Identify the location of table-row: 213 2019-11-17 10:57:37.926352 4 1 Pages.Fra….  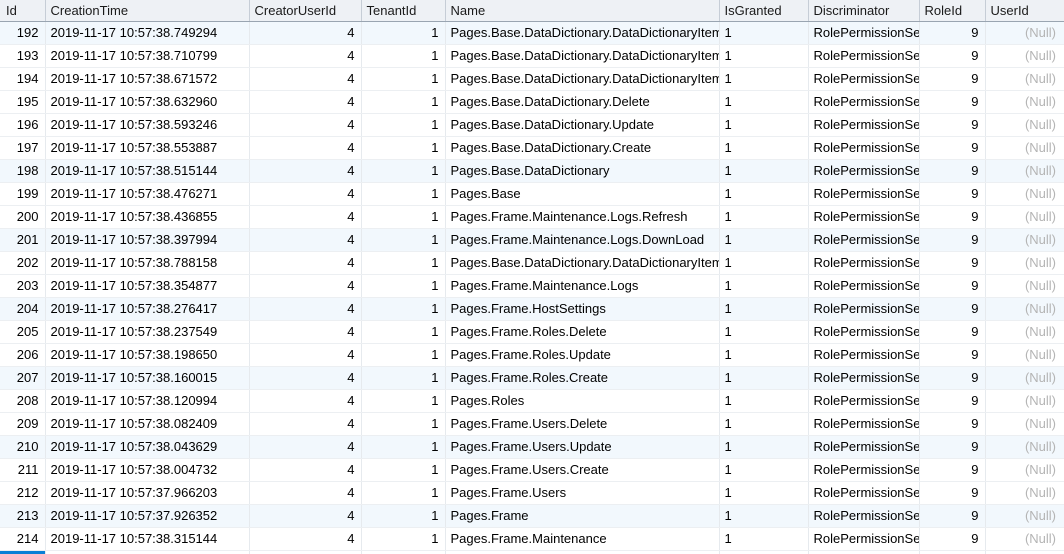
(532, 516).